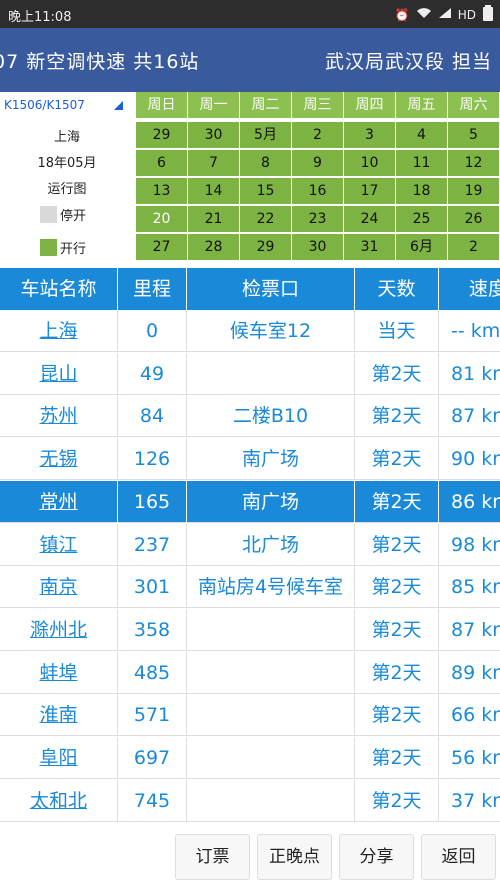 Image resolution: width=500 pixels, height=889 pixels. Describe the element at coordinates (370, 219) in the screenshot. I see `calendar-day: 24` at that location.